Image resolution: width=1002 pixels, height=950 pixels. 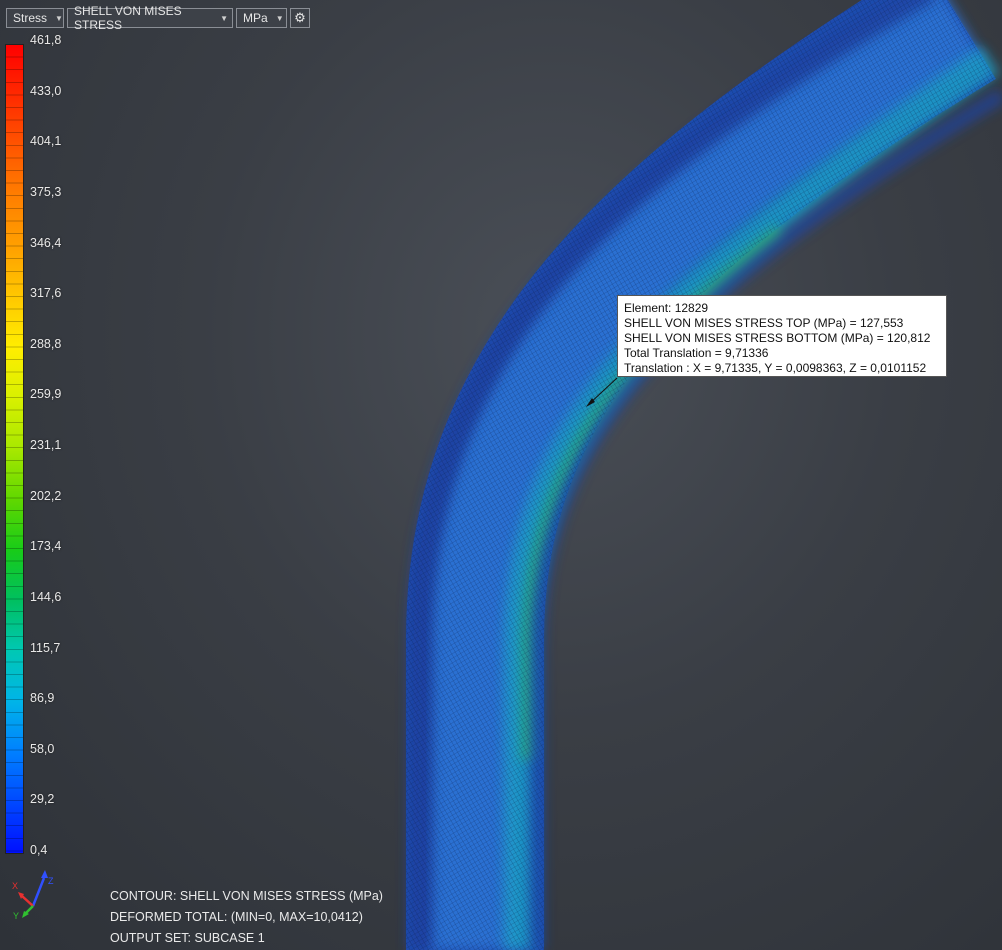 I want to click on result-type-value: Stress, so click(x=30, y=18).